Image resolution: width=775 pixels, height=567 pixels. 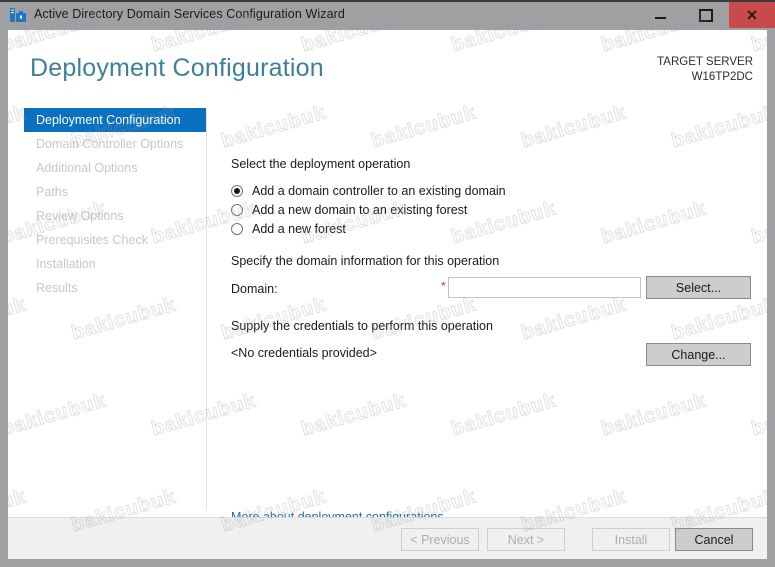 What do you see at coordinates (177, 68) in the screenshot?
I see `page-title: Deployment Configuration` at bounding box center [177, 68].